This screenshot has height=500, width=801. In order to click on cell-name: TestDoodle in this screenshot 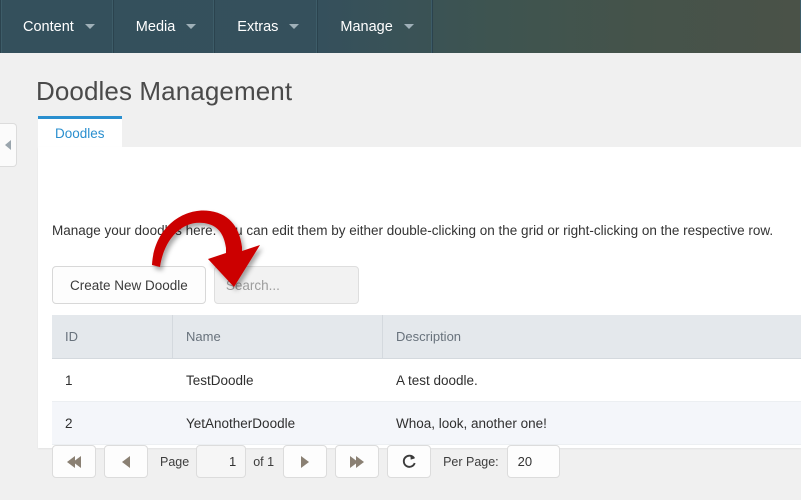, I will do `click(220, 380)`.